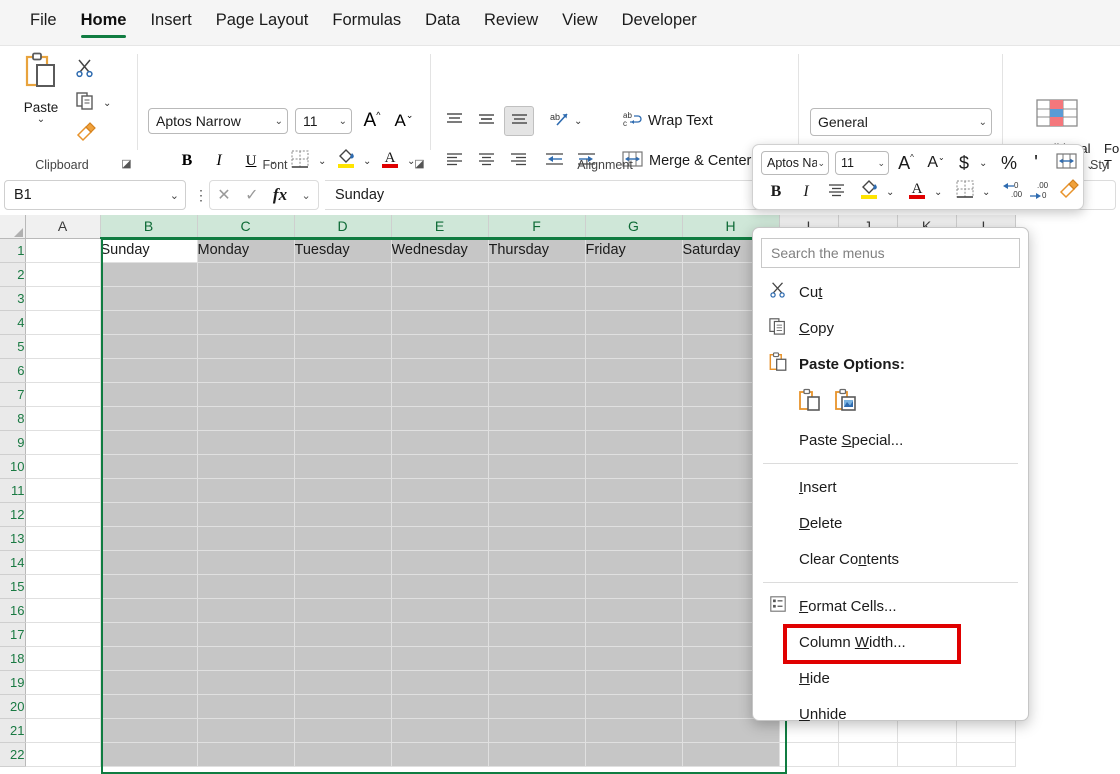  What do you see at coordinates (634, 658) in the screenshot?
I see `cell-G18` at bounding box center [634, 658].